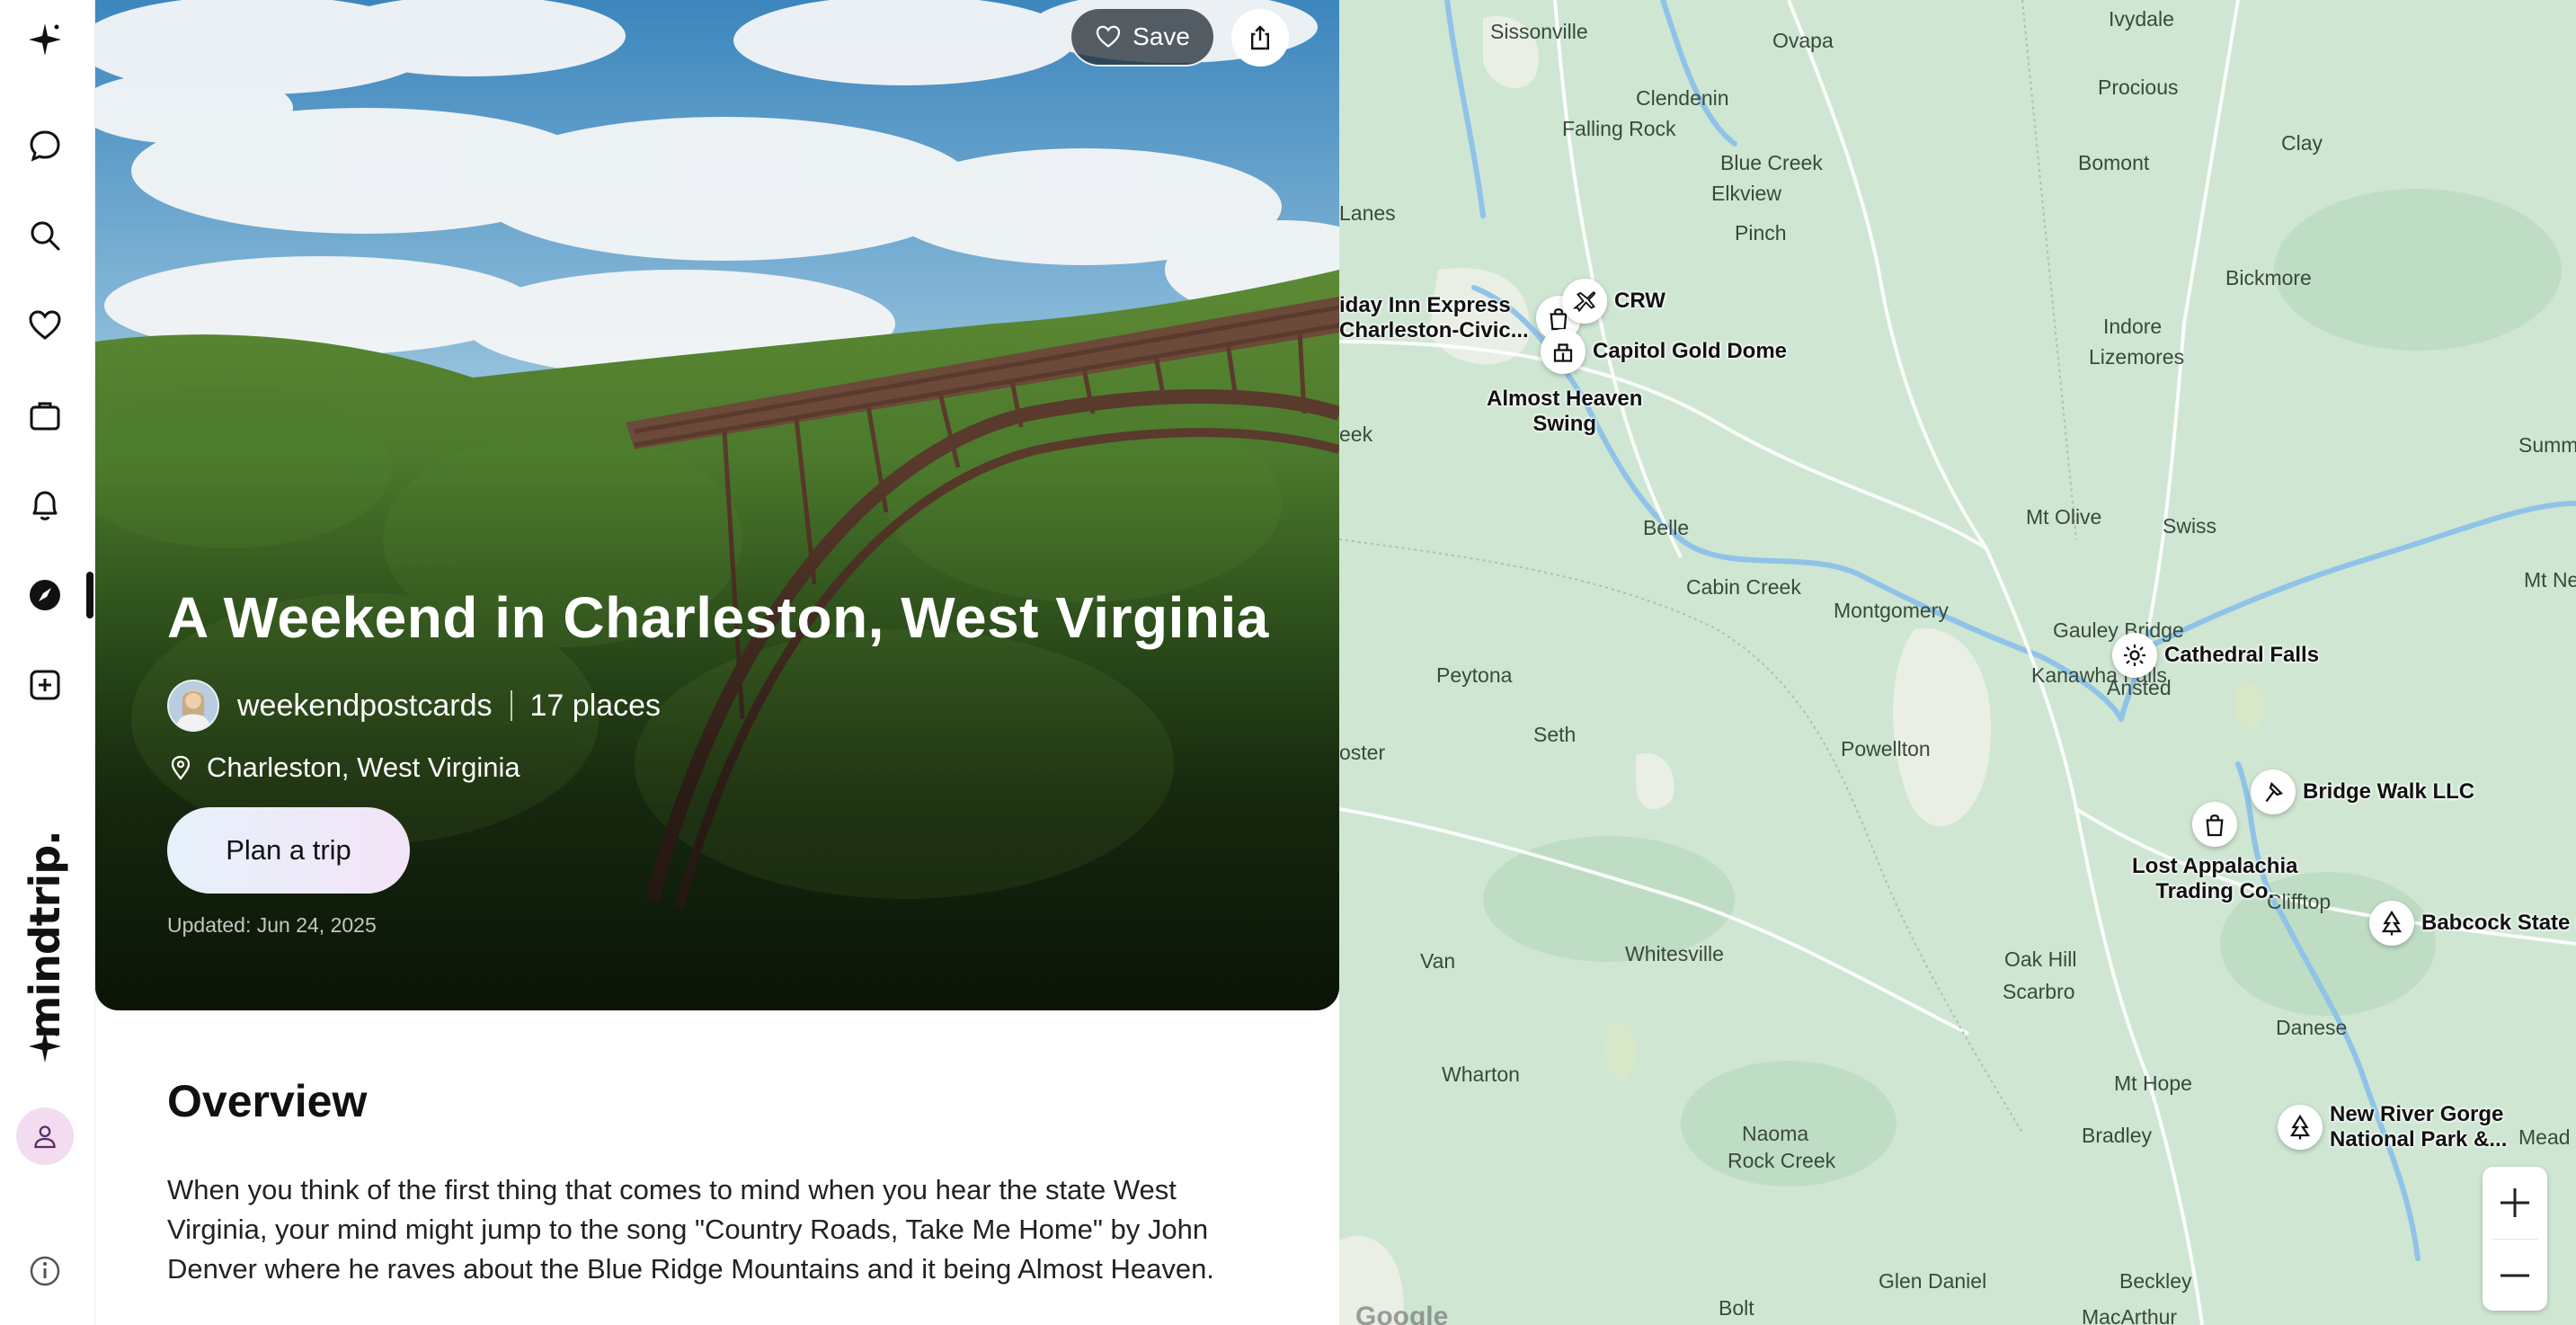 The width and height of the screenshot is (2576, 1325). What do you see at coordinates (2215, 878) in the screenshot?
I see `poi-label: Lost Appalachia Trading Co.` at bounding box center [2215, 878].